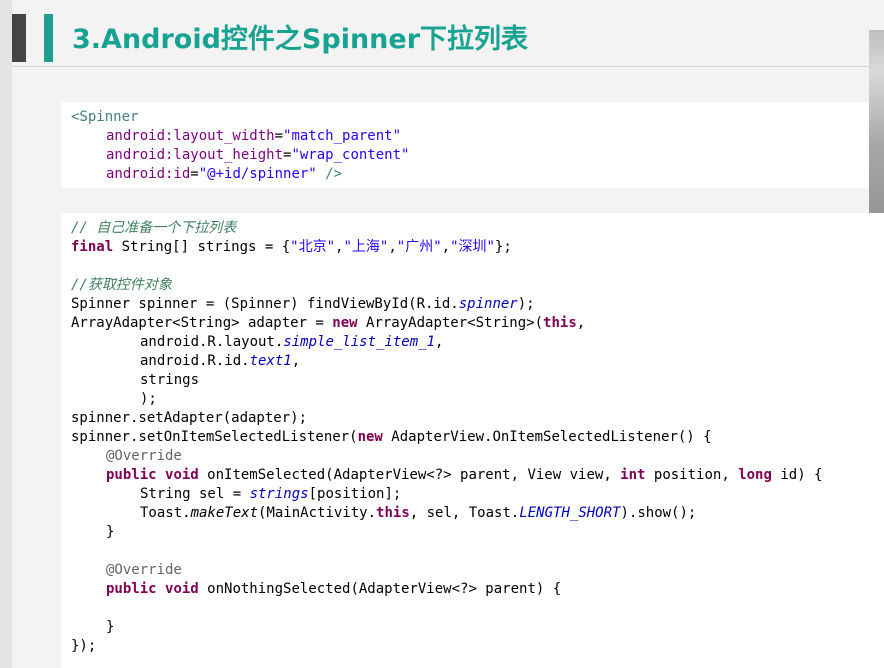 This screenshot has width=884, height=668. I want to click on xml-value: "match_parent", so click(342, 136).